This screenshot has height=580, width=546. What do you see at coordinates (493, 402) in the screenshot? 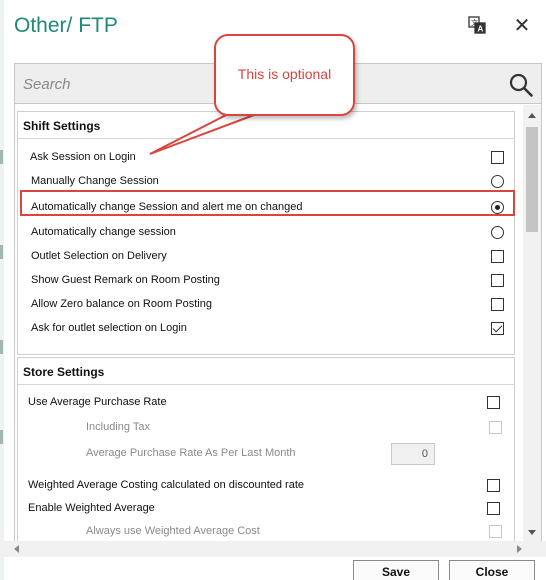
I see `avg-purchase-checkbox` at bounding box center [493, 402].